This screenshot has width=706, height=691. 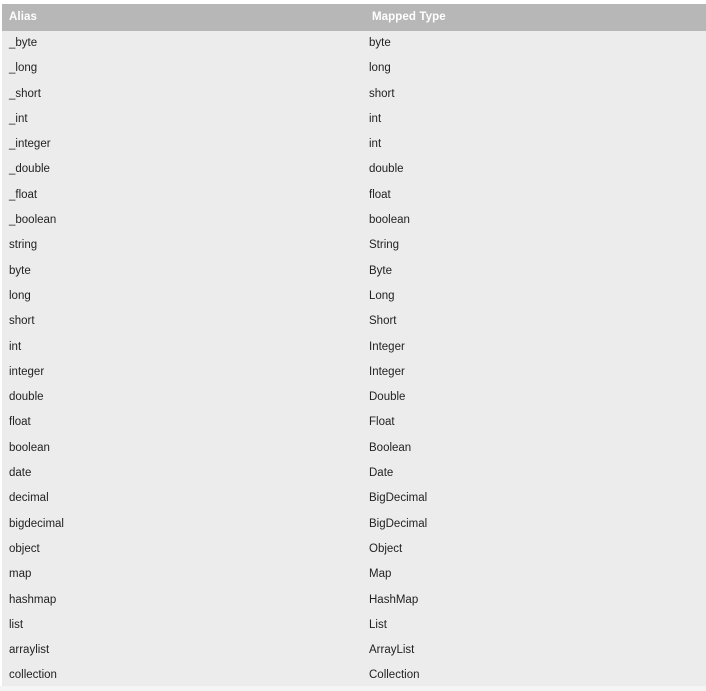 I want to click on table-row: decimal BigDecimal, so click(x=354, y=499).